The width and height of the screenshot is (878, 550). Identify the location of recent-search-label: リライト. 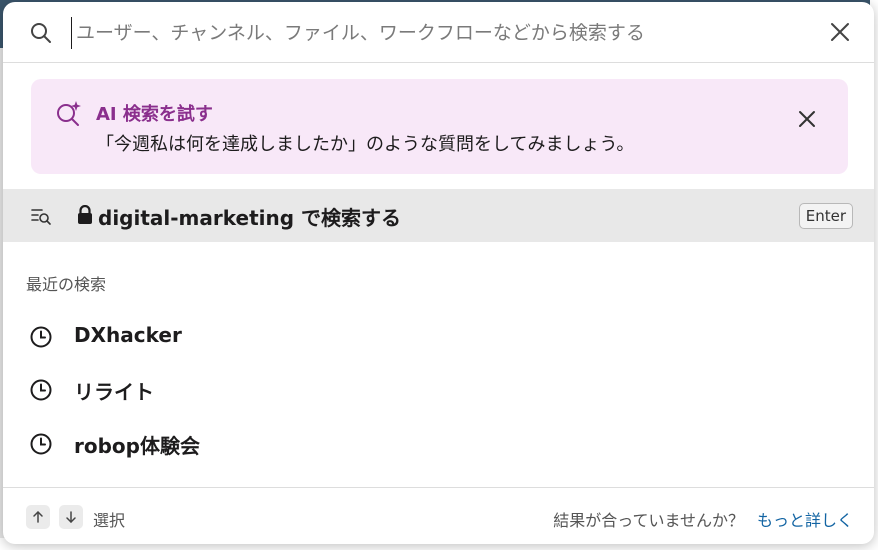
(114, 392).